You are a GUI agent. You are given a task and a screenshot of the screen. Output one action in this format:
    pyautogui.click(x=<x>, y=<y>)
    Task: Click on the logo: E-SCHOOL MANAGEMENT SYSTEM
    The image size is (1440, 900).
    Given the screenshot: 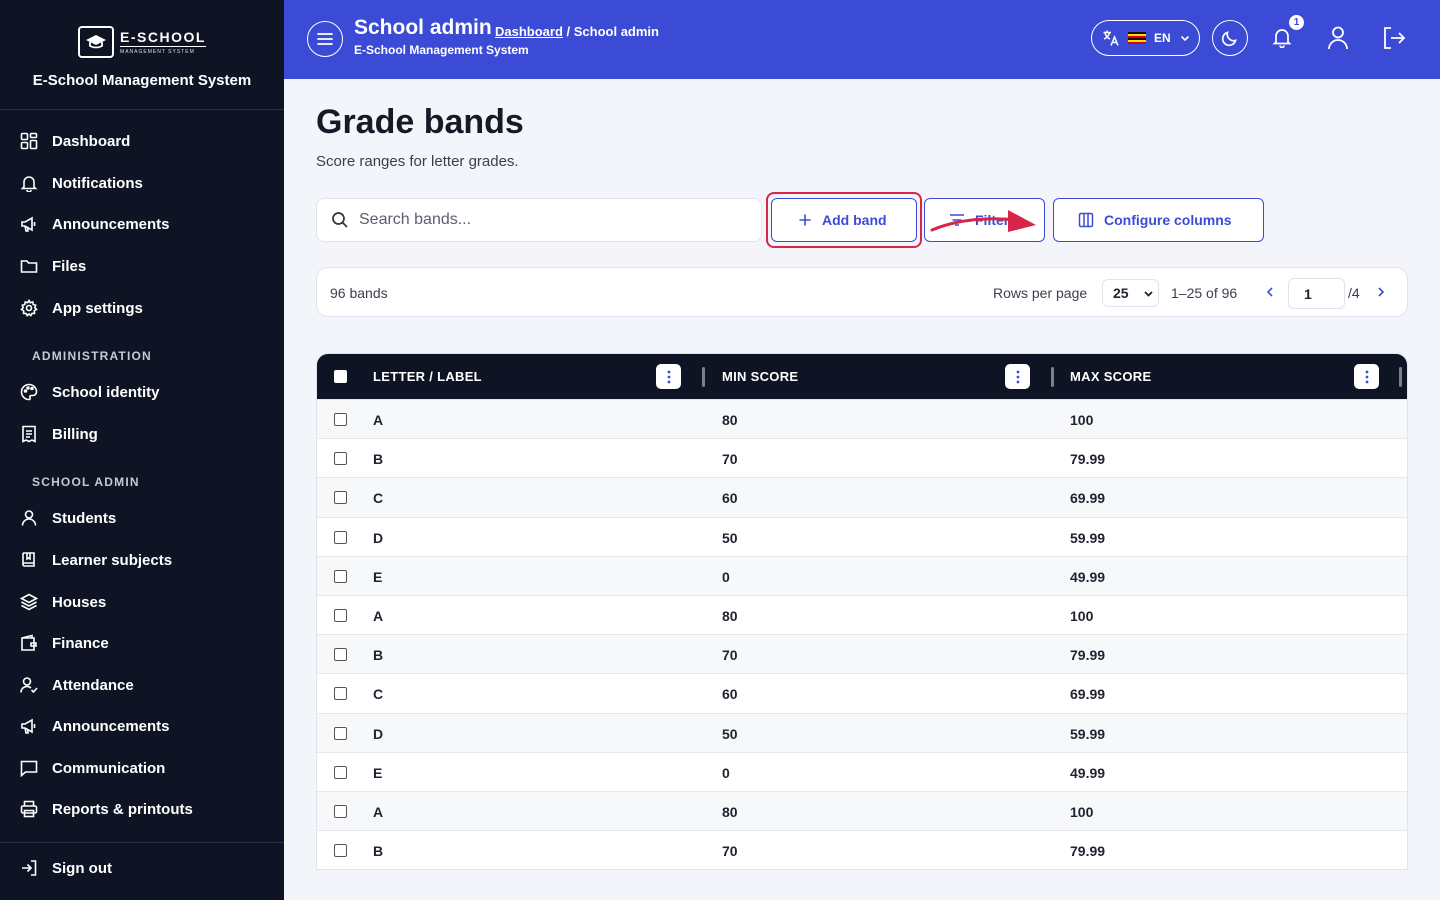 What is the action you would take?
    pyautogui.click(x=142, y=42)
    